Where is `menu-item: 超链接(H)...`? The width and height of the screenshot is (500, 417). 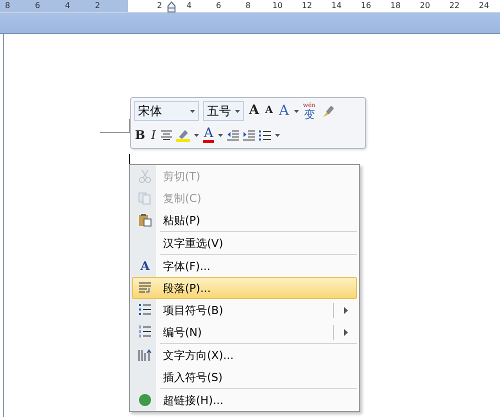
menu-item: 超链接(H)... is located at coordinates (244, 400).